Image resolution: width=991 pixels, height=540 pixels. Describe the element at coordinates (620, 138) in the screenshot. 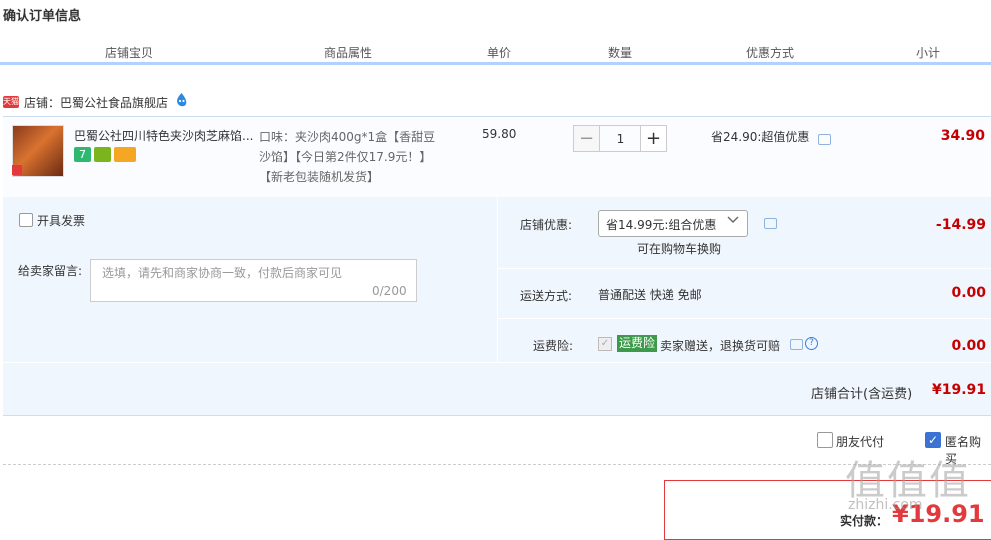

I see `quantity-input: 1` at that location.